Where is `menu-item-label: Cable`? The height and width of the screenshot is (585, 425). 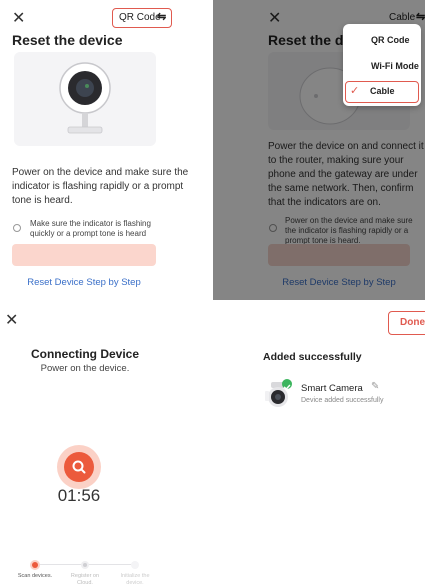 menu-item-label: Cable is located at coordinates (382, 91).